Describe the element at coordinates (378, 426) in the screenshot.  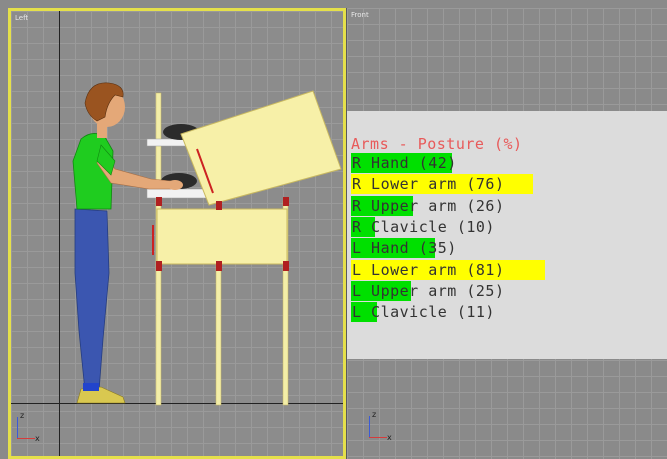
I see `axis-gizmo-front: z x` at that location.